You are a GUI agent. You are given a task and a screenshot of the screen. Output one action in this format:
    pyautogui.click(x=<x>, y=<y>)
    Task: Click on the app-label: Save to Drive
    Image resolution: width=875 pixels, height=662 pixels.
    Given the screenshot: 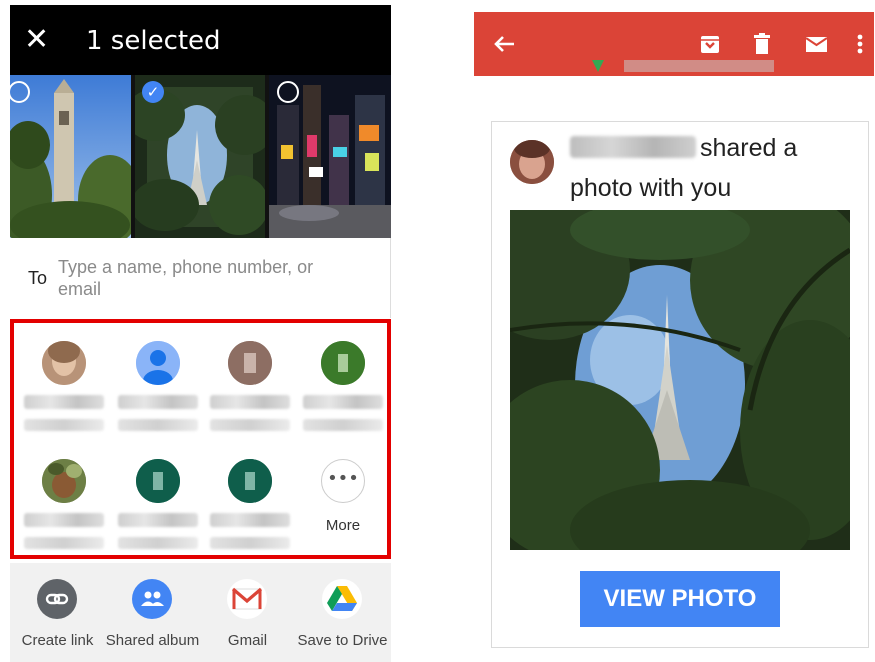 What is the action you would take?
    pyautogui.click(x=342, y=640)
    